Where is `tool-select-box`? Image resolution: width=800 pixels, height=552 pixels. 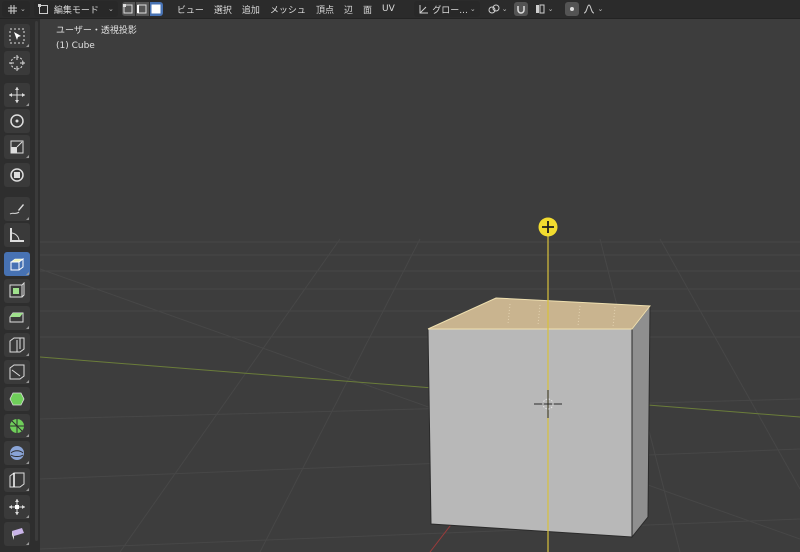 tool-select-box is located at coordinates (17, 36).